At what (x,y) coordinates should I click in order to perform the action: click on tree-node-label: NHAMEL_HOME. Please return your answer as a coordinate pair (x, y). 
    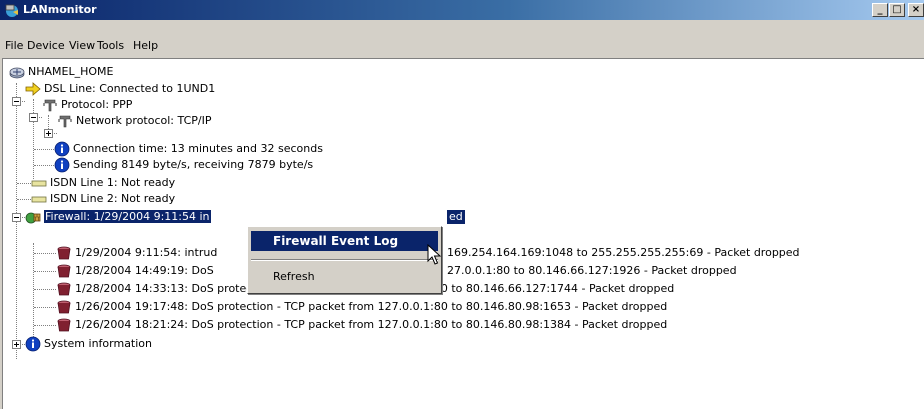
    Looking at the image, I should click on (71, 71).